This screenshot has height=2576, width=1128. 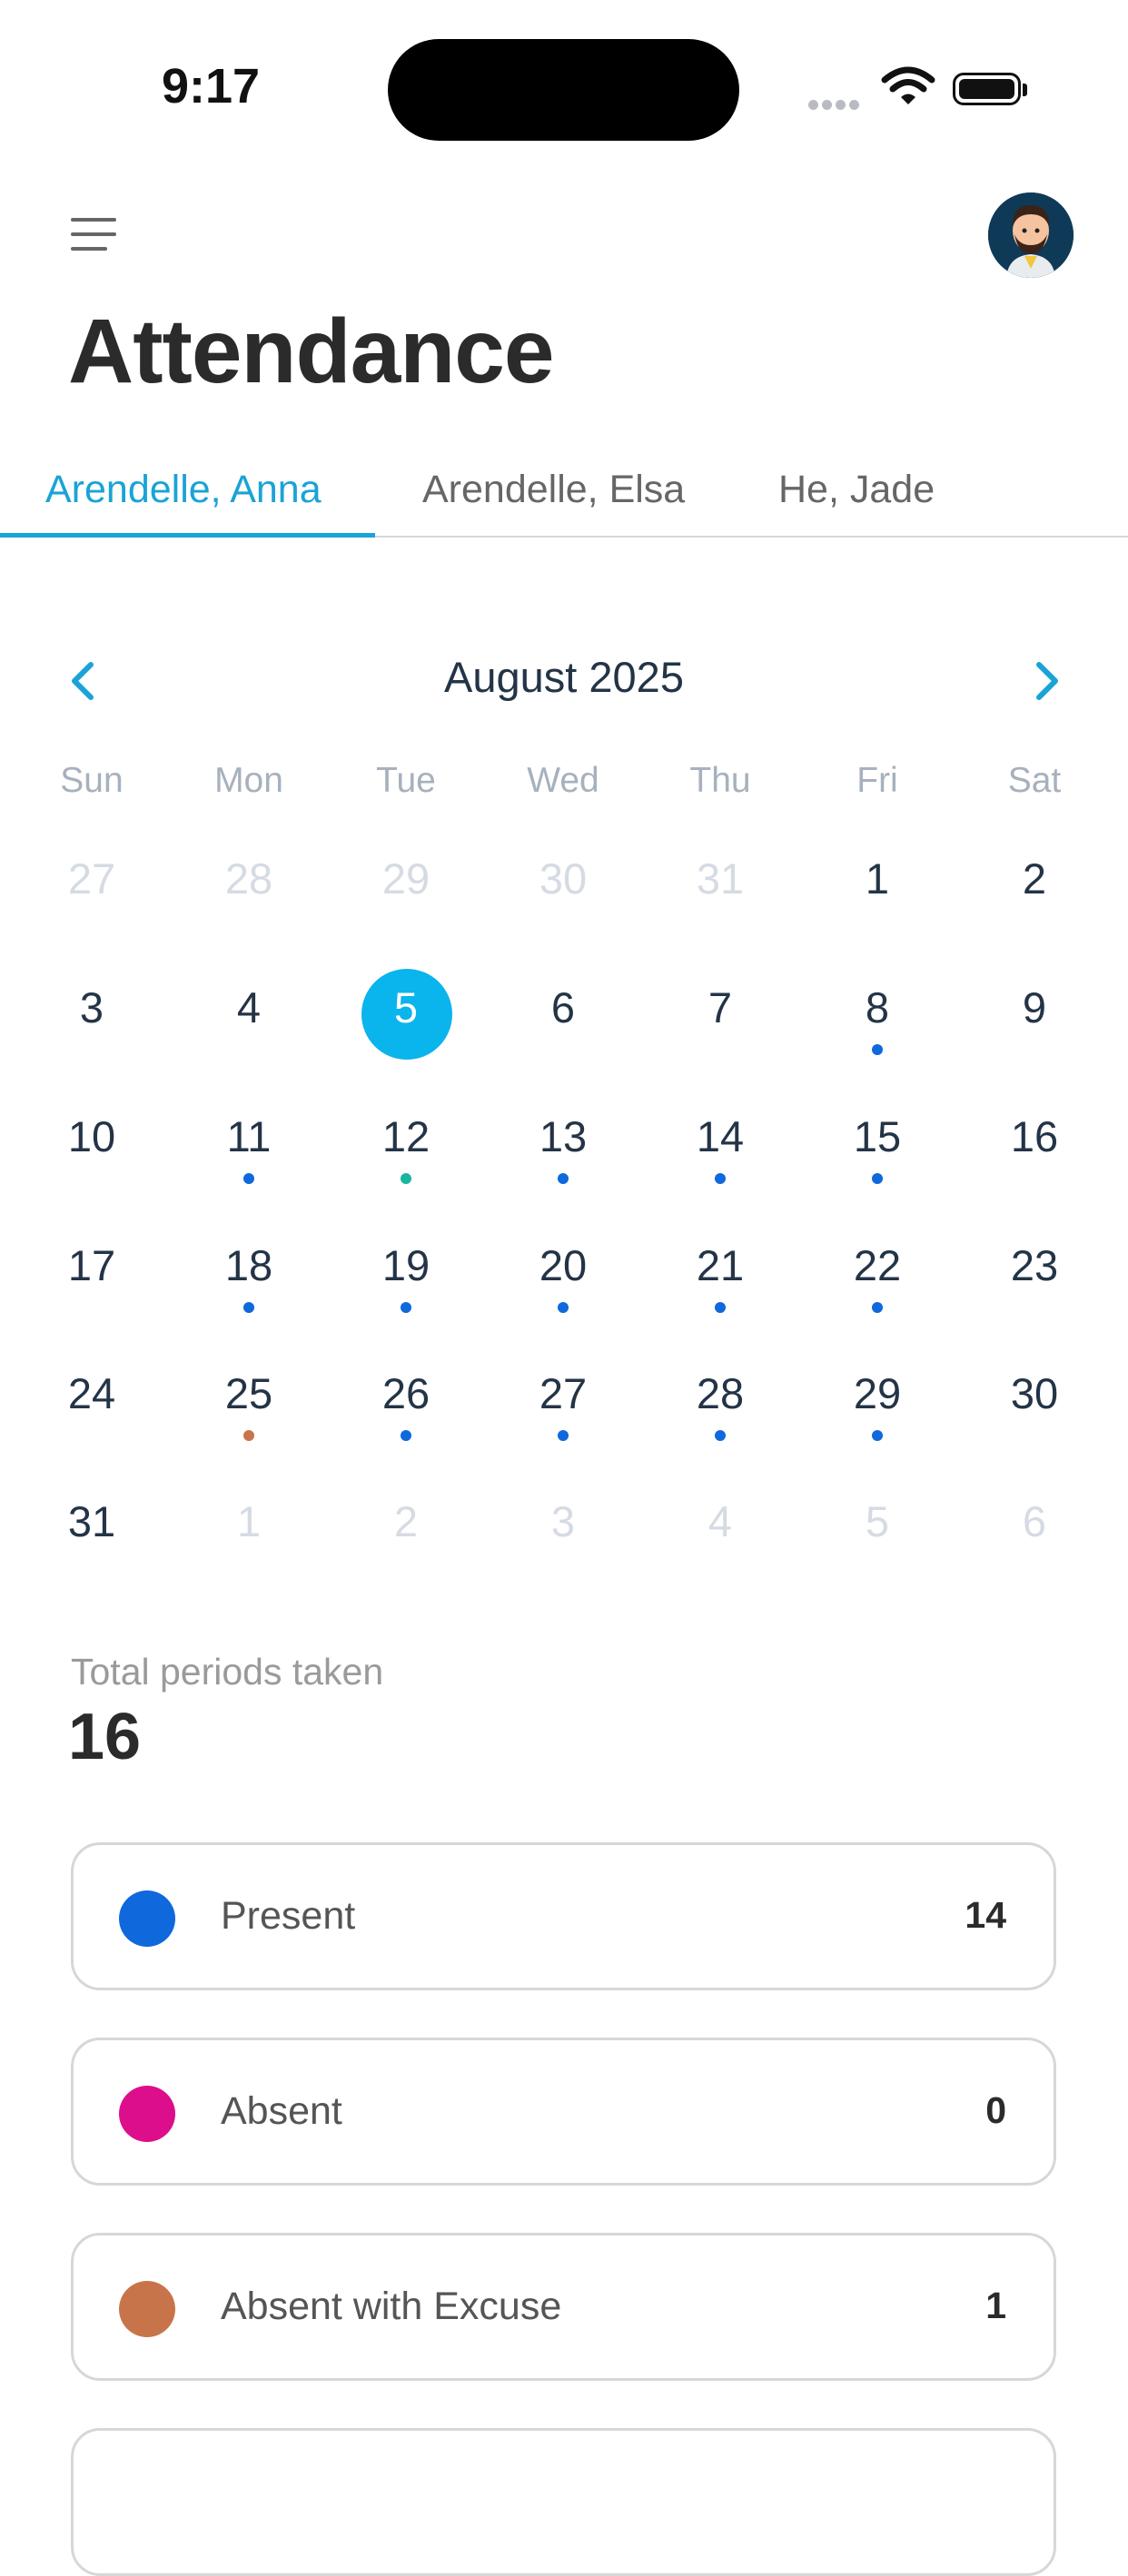 I want to click on calendar-day-outside-month: 1, so click(x=249, y=1521).